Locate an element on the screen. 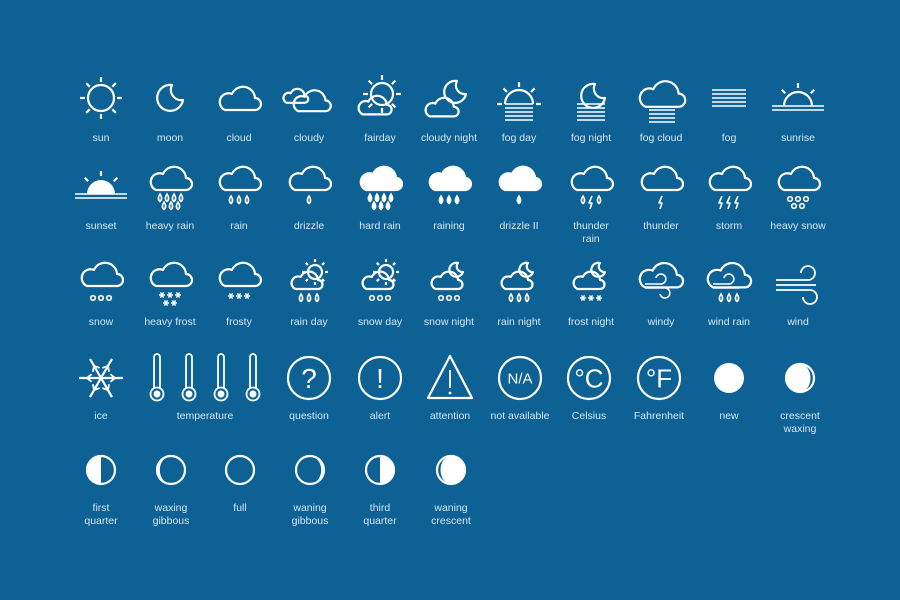 The width and height of the screenshot is (900, 600). weather-icon-item: sunrise is located at coordinates (798, 108).